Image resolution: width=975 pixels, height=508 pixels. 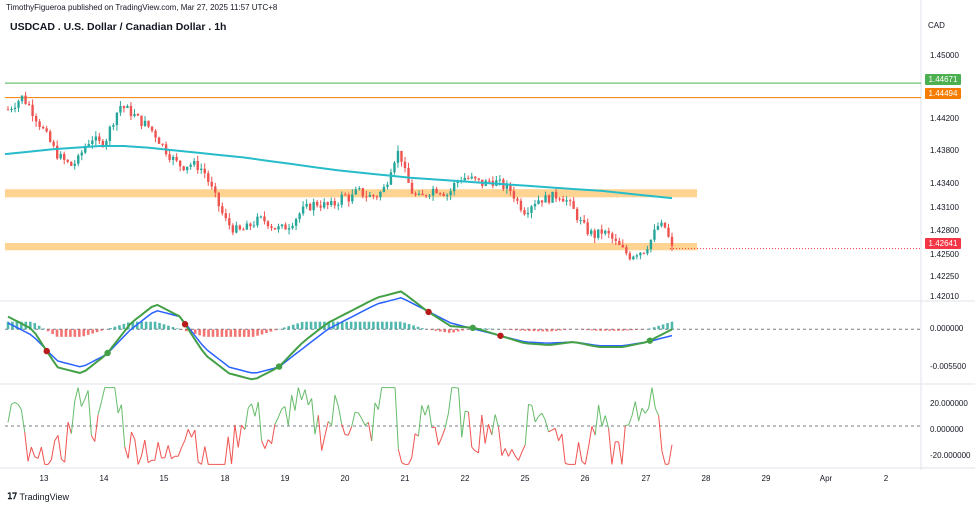 I want to click on time-axis-label: 25, so click(x=525, y=478).